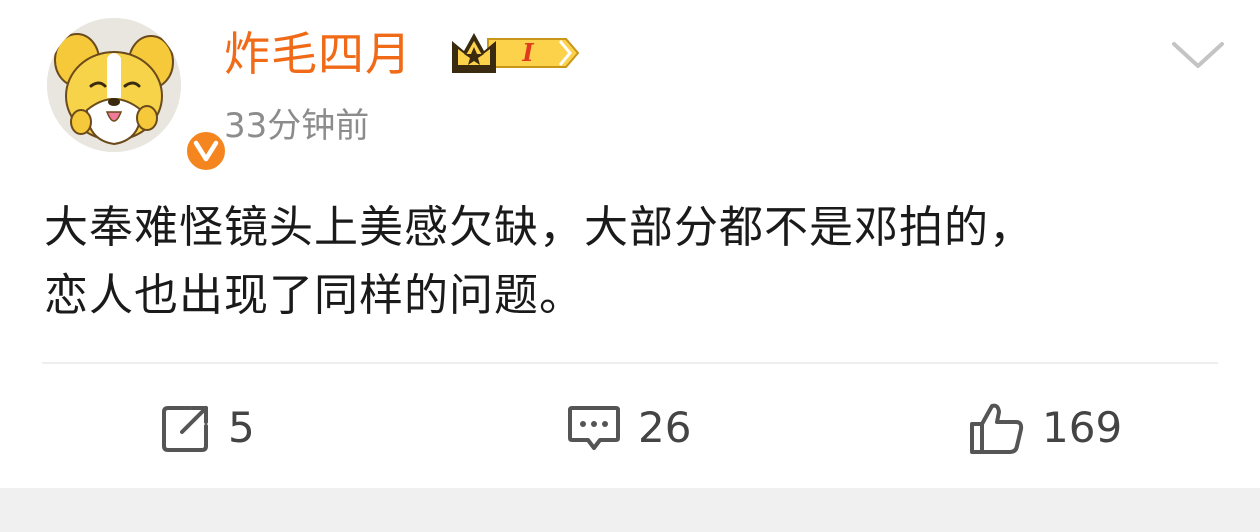  I want to click on verified-v-icon, so click(206, 151).